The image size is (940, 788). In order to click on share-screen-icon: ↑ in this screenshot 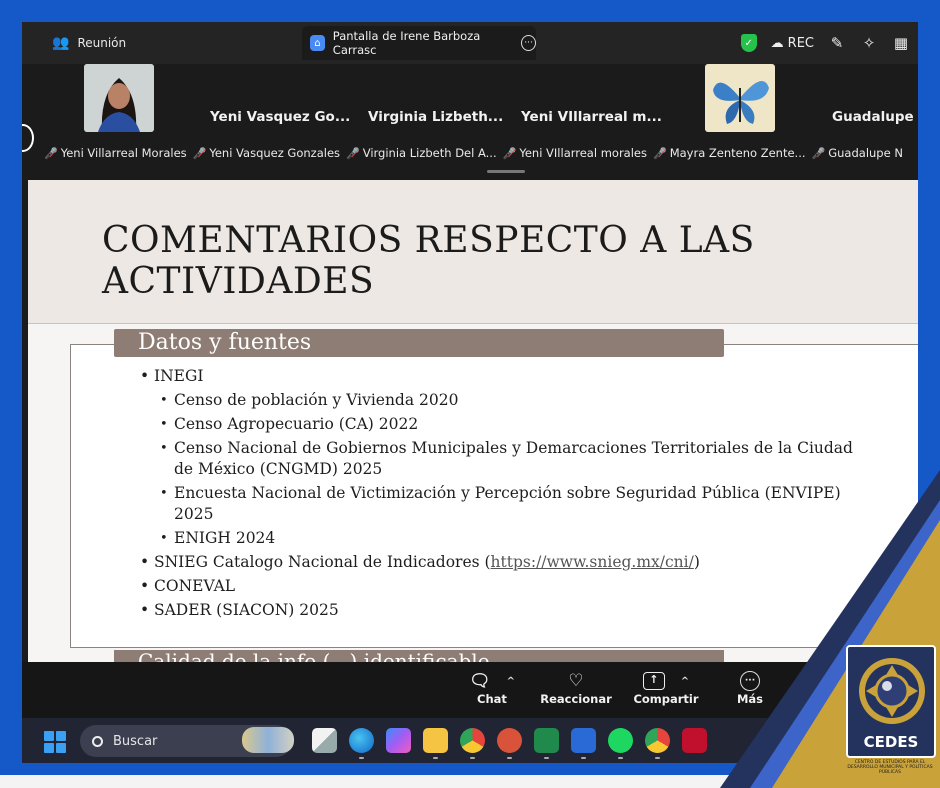, I will do `click(653, 681)`.